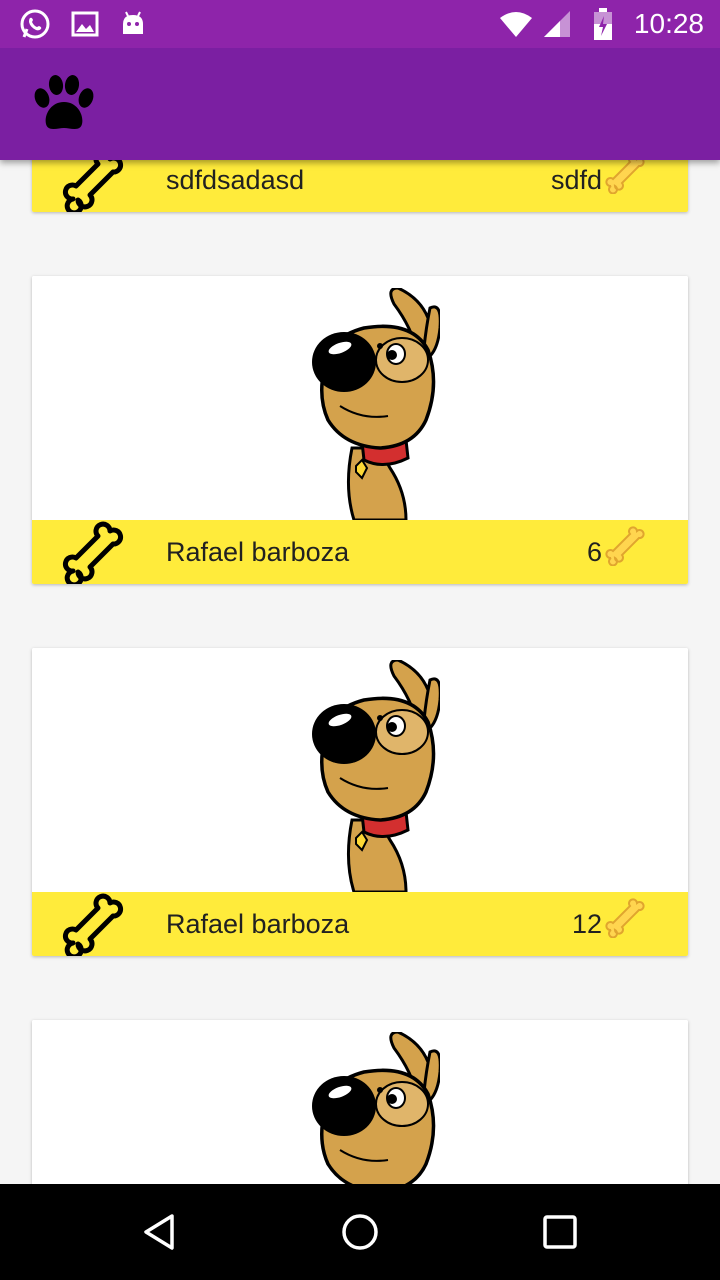 This screenshot has width=720, height=1280. I want to click on like-count: sdfd, so click(576, 180).